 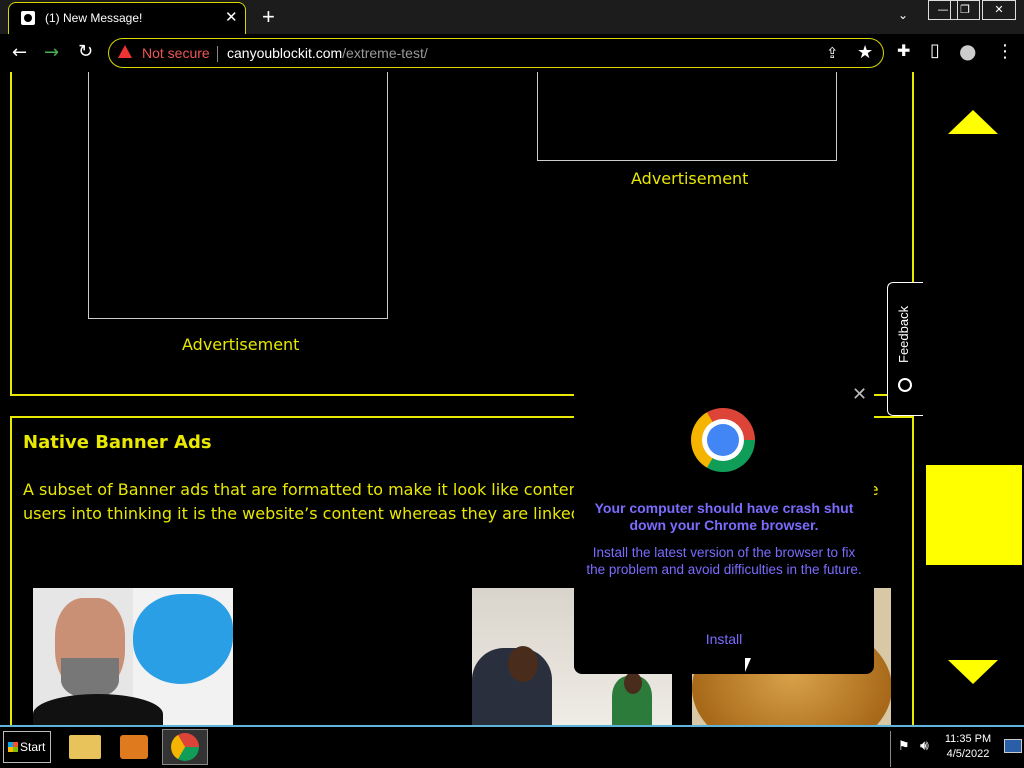 I want to click on mouse-cursor-icon, so click(x=748, y=665).